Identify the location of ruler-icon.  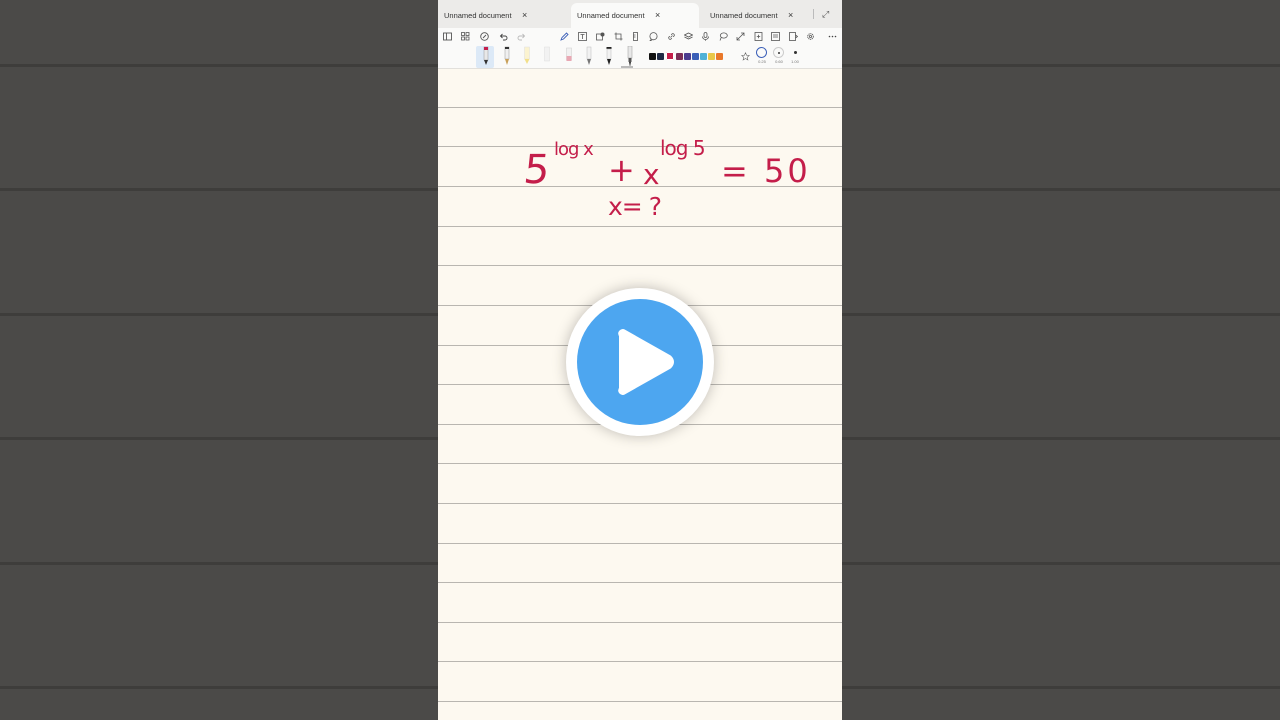
(635, 36).